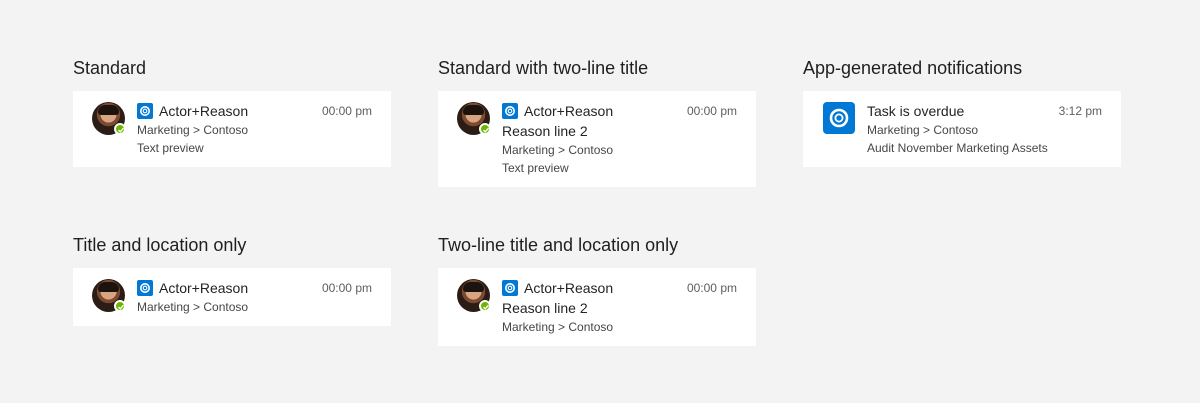 The width and height of the screenshot is (1200, 403). What do you see at coordinates (913, 68) in the screenshot?
I see `section-title: App-generated notifications` at bounding box center [913, 68].